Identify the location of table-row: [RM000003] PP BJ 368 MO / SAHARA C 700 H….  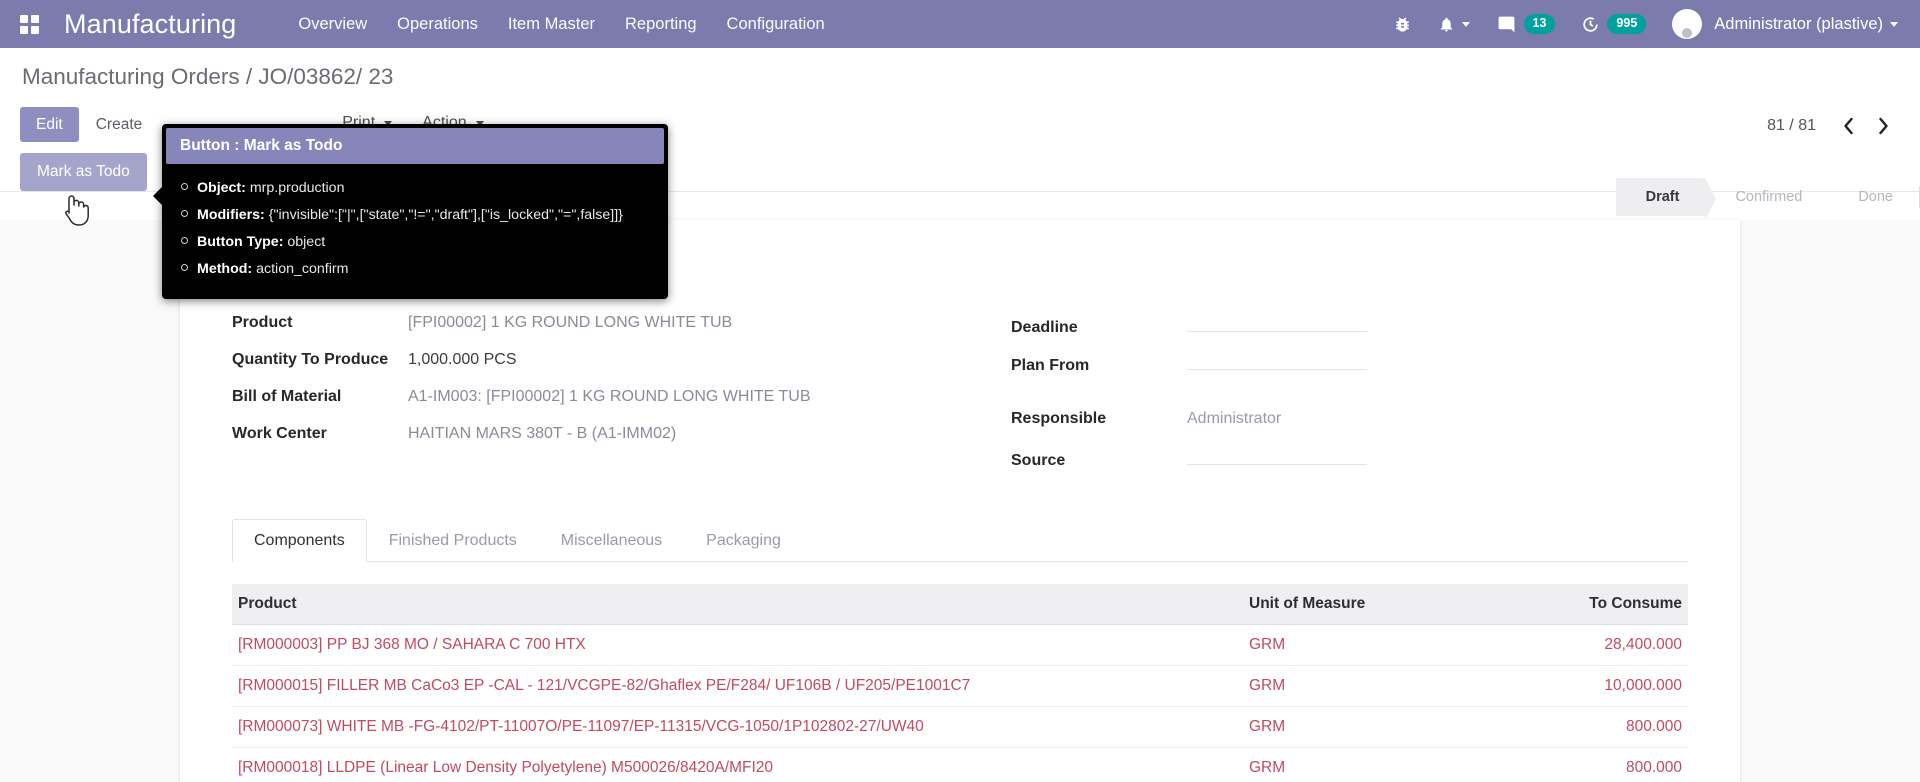
(960, 645).